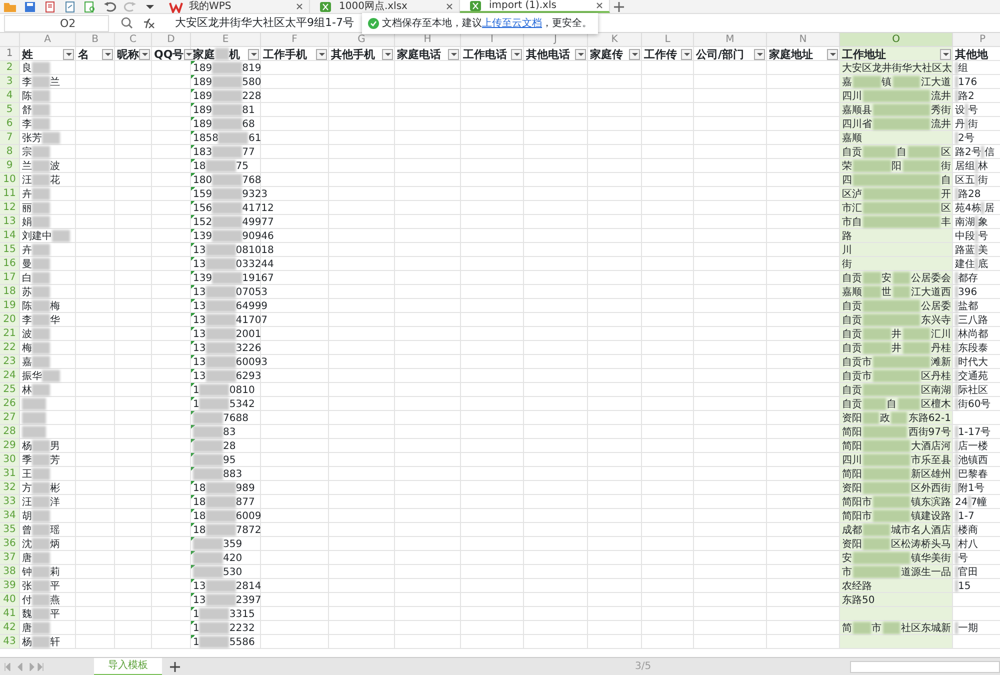 Image resolution: width=1000 pixels, height=675 pixels. What do you see at coordinates (730, 40) in the screenshot?
I see `column-header: M` at bounding box center [730, 40].